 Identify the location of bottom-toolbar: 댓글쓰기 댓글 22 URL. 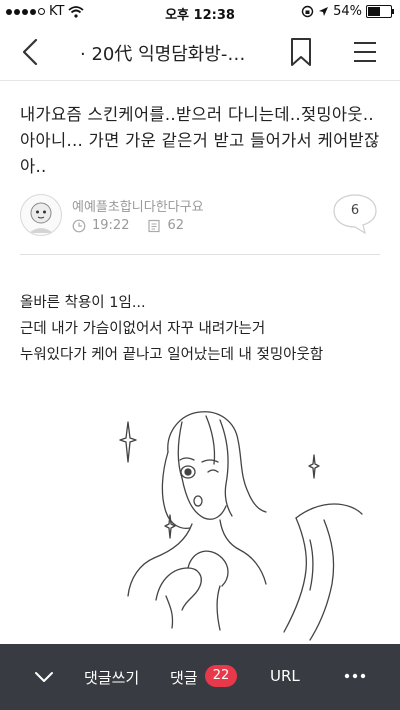
(200, 677).